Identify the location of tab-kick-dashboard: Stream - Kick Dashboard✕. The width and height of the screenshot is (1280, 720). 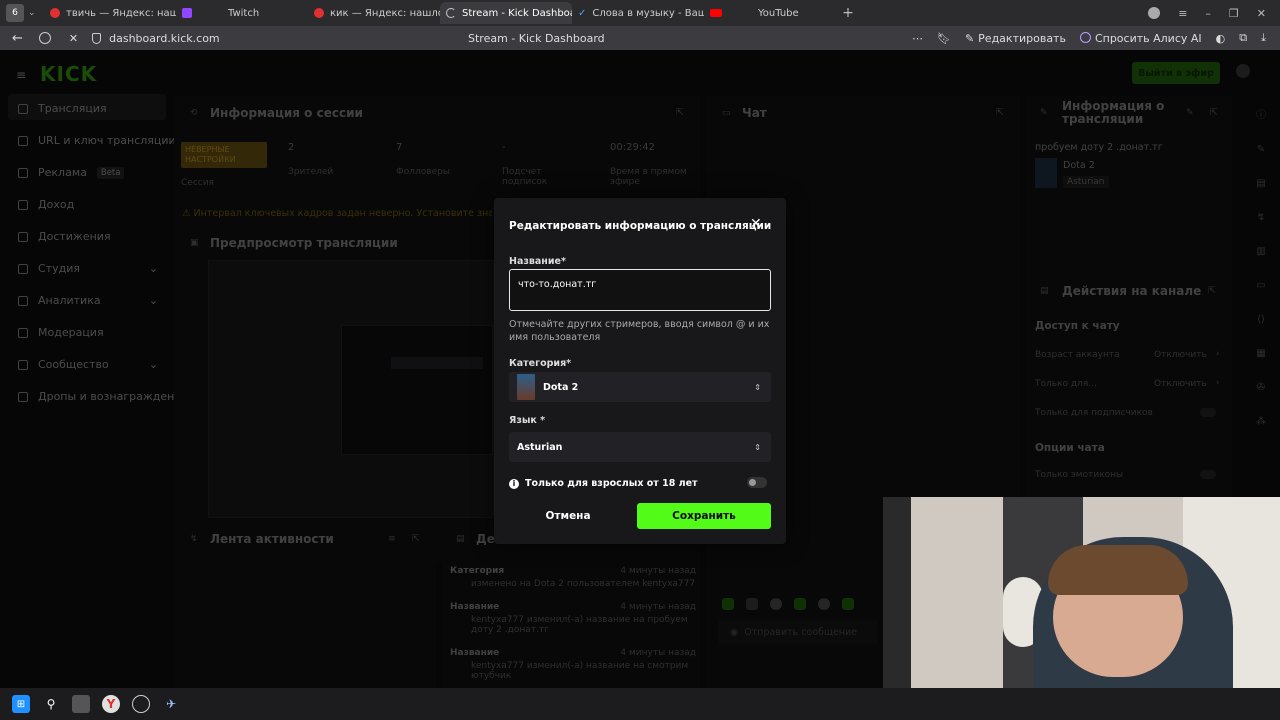
(506, 13).